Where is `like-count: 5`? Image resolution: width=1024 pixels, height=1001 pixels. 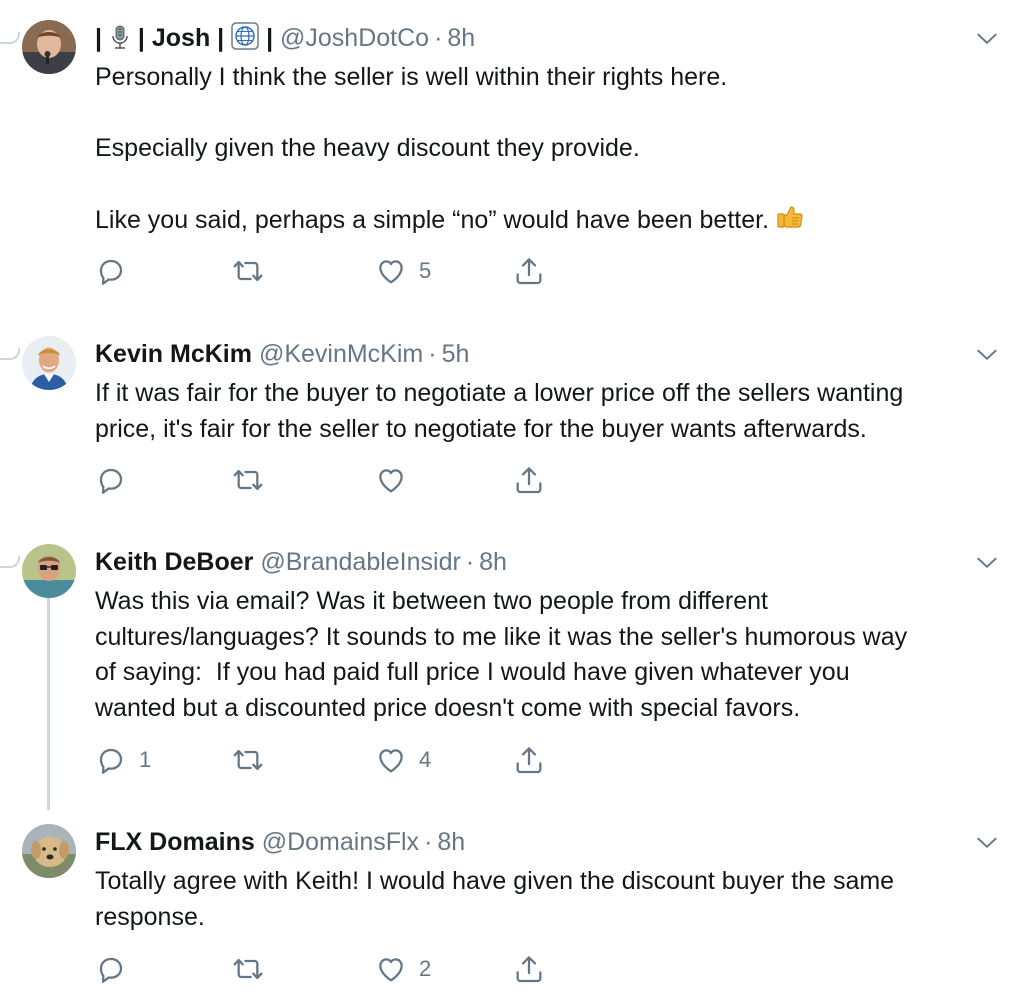 like-count: 5 is located at coordinates (425, 270).